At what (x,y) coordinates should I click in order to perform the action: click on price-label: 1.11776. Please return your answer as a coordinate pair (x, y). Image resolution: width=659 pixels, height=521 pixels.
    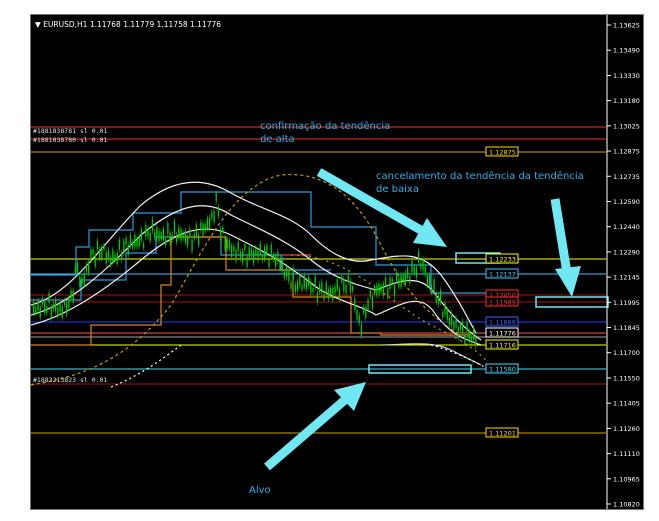
    Looking at the image, I should click on (502, 334).